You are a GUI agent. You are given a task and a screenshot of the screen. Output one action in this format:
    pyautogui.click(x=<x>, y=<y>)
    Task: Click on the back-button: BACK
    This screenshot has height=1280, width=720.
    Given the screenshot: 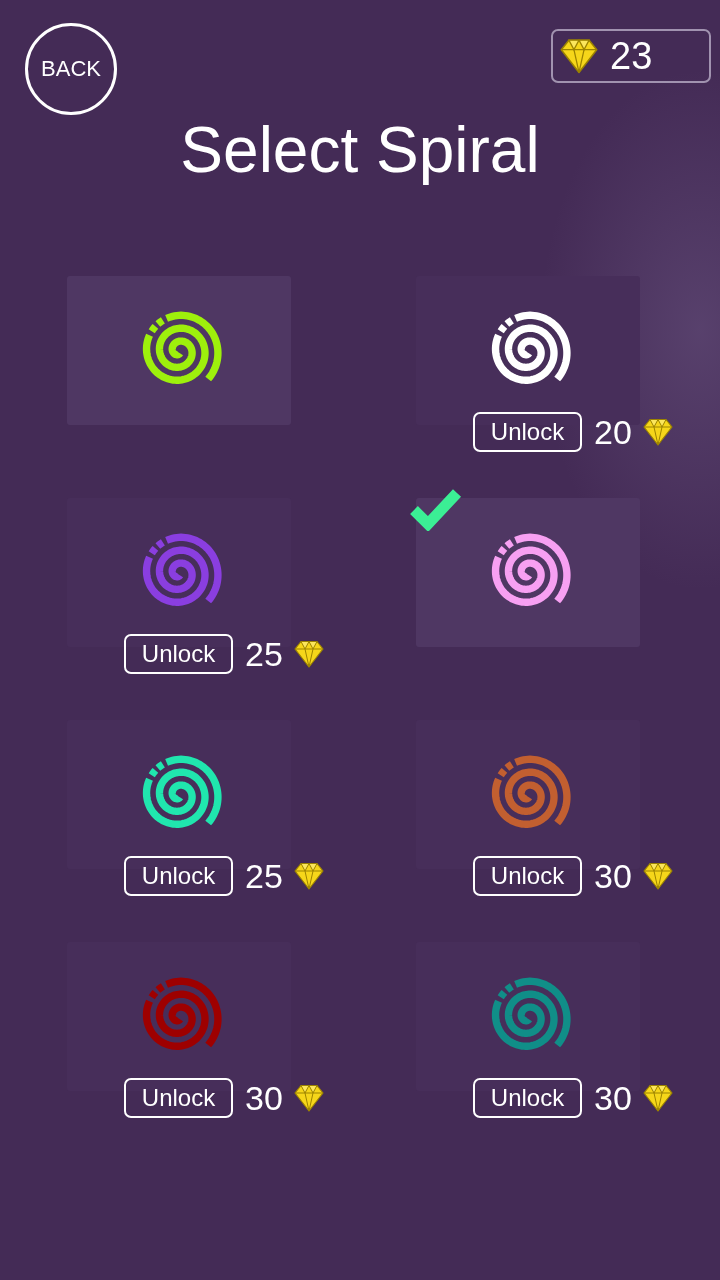 What is the action you would take?
    pyautogui.click(x=71, y=69)
    